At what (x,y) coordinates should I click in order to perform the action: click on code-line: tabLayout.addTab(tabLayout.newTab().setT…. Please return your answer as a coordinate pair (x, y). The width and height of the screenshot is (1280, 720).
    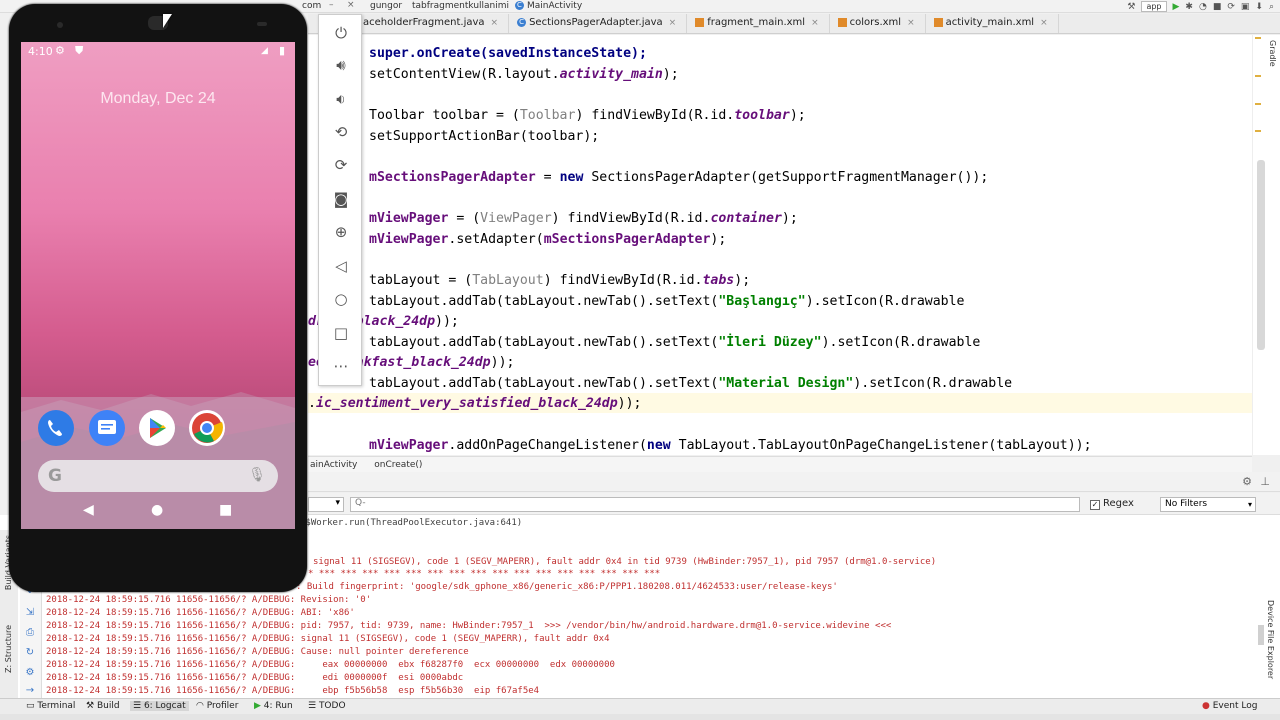
    Looking at the image, I should click on (675, 342).